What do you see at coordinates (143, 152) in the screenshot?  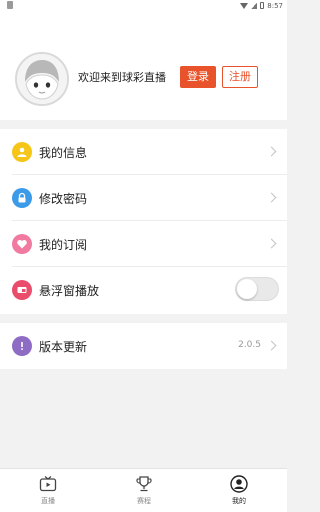 I see `menu-item-my-info: 我的信息` at bounding box center [143, 152].